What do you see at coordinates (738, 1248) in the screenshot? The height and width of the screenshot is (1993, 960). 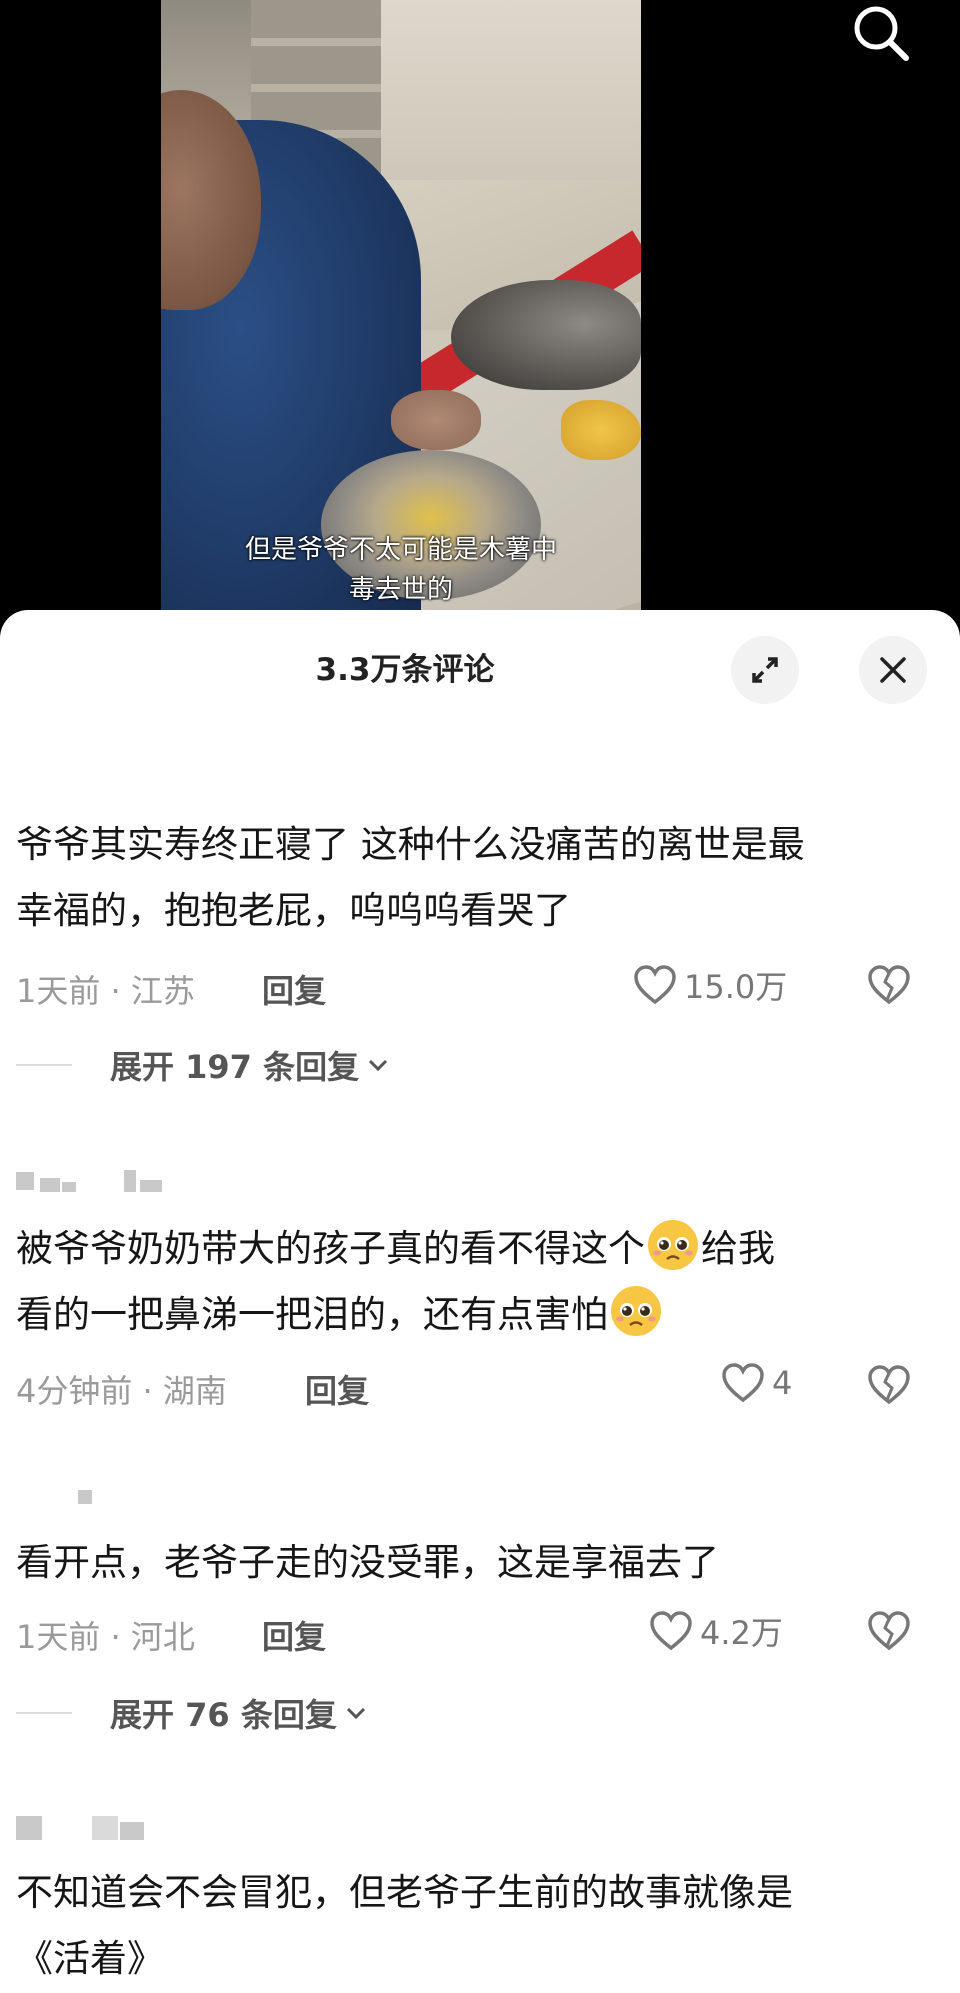 I see `comment-text-part: 给我` at bounding box center [738, 1248].